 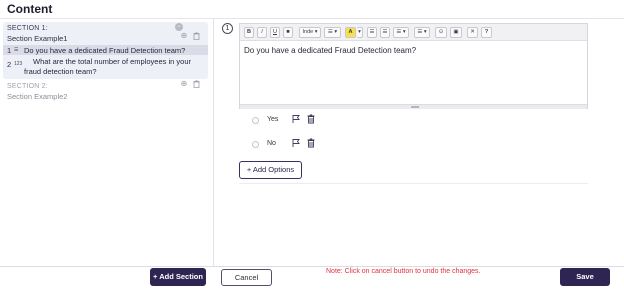 I want to click on page-title: Content, so click(x=30, y=9).